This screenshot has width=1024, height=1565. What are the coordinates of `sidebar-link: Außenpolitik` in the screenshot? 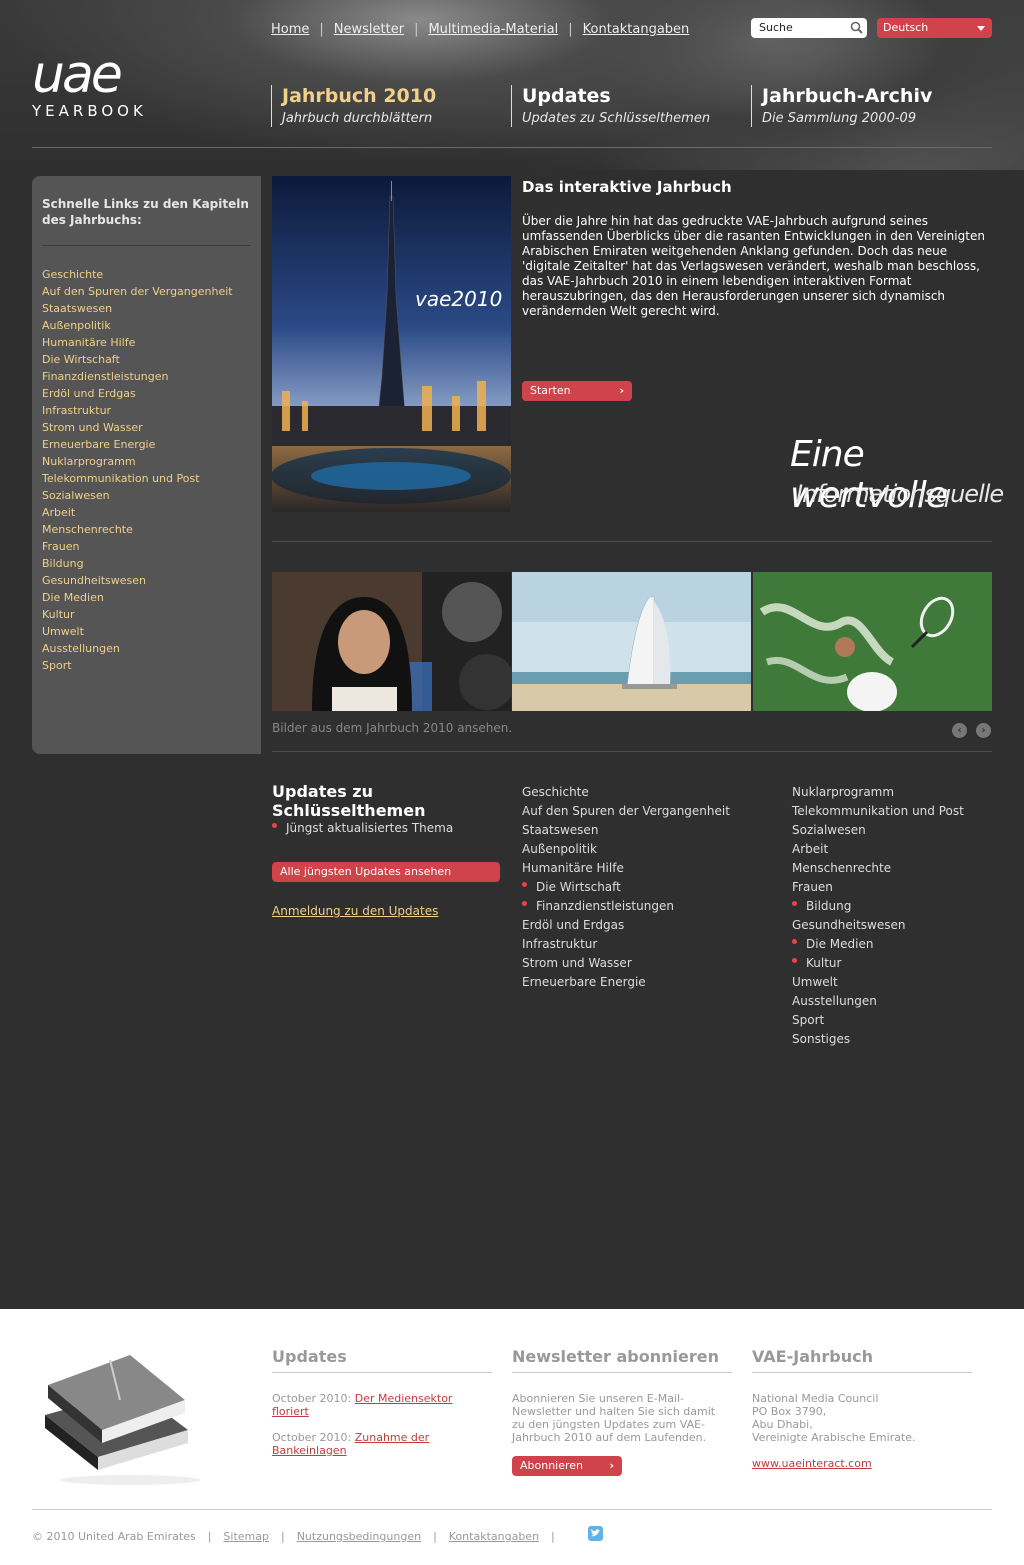 It's located at (146, 325).